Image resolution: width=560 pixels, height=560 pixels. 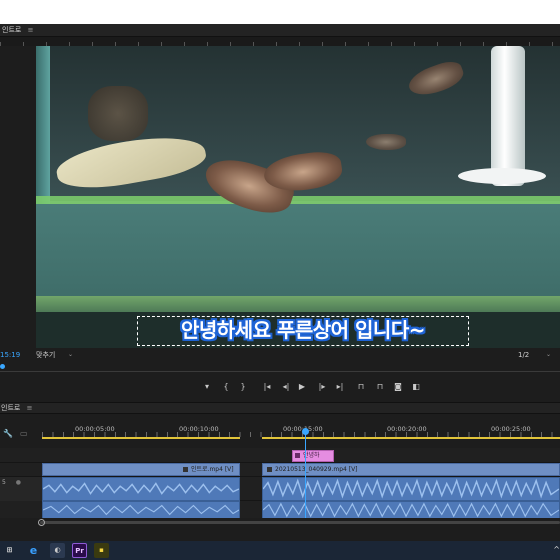 I want to click on step-back-button: ◂|, so click(x=286, y=387).